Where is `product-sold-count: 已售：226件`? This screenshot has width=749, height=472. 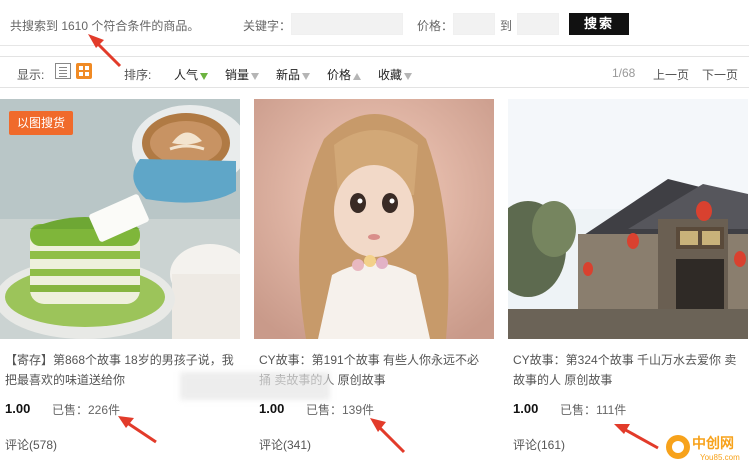 product-sold-count: 已售：226件 is located at coordinates (86, 410).